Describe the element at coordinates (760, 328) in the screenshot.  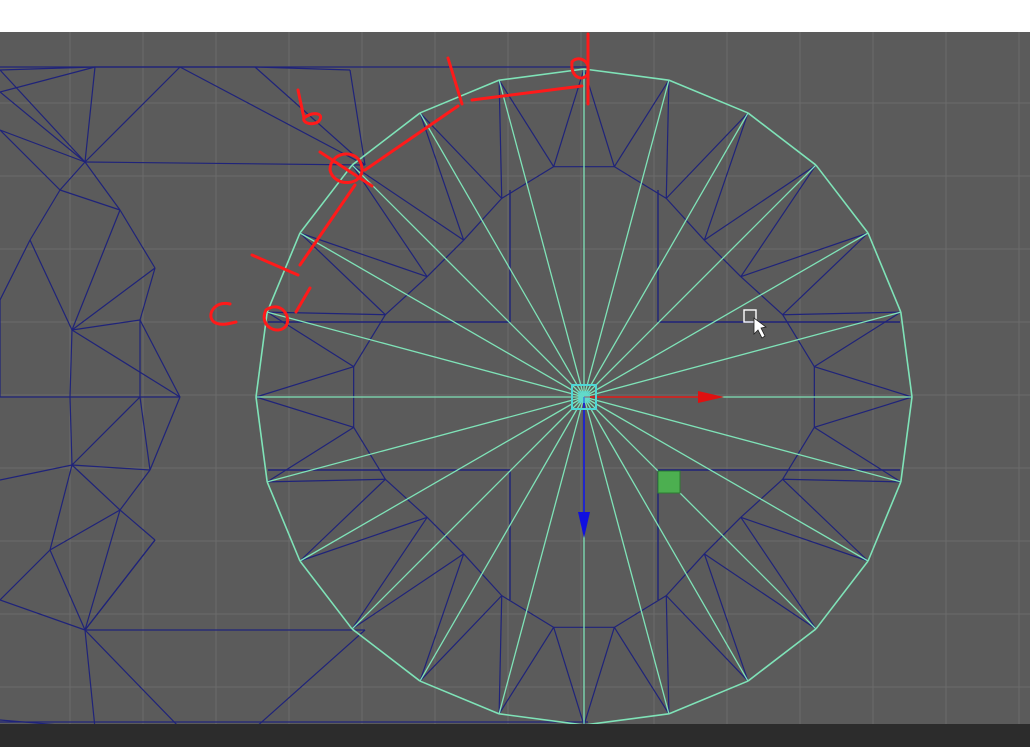
I see `cursor-arrow` at that location.